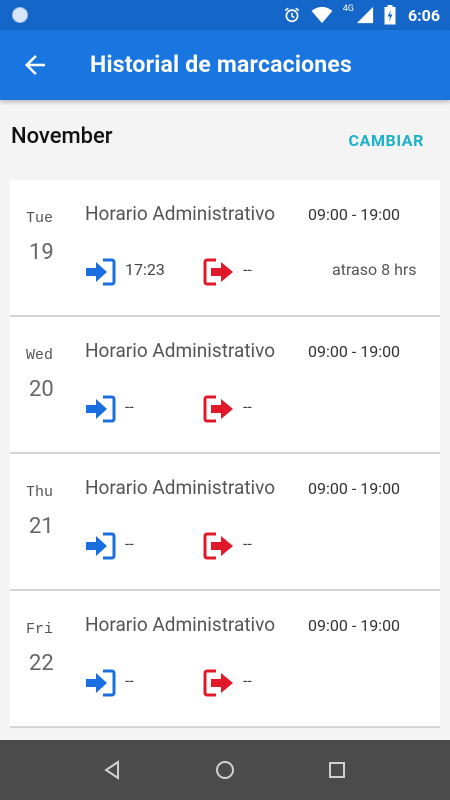 This screenshot has width=450, height=800. Describe the element at coordinates (221, 64) in the screenshot. I see `page-title: Historial de marcaciones` at that location.